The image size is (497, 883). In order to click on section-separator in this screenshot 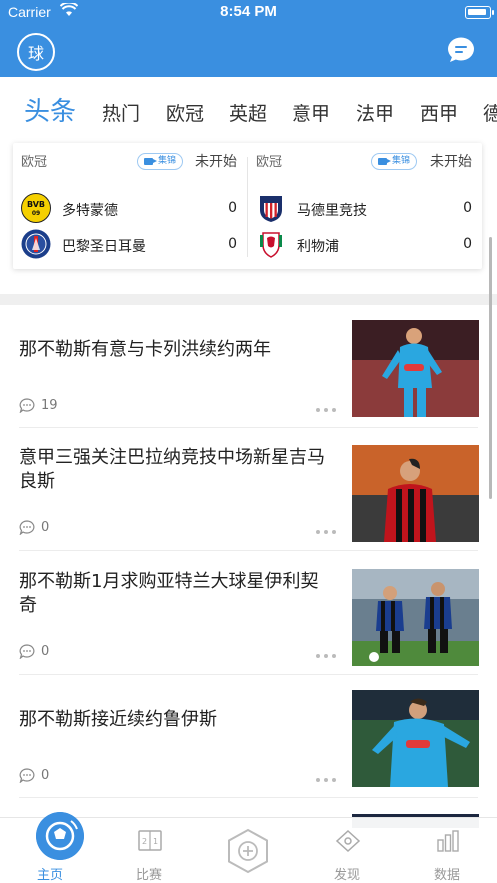, I will do `click(248, 299)`.